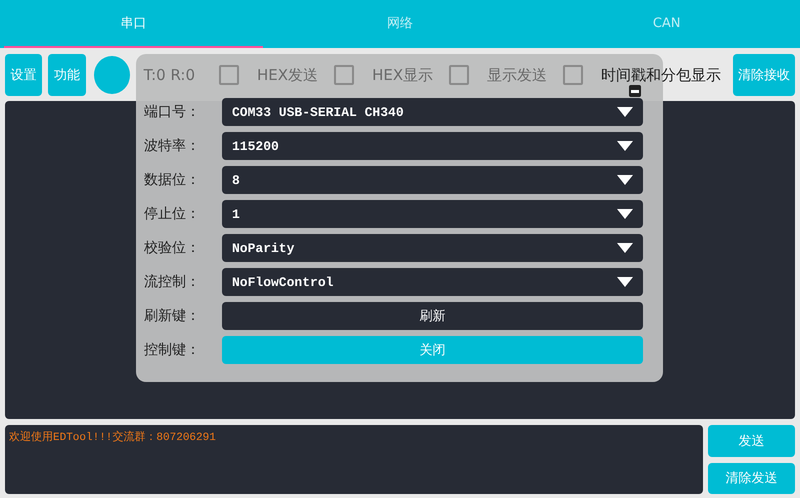  Describe the element at coordinates (172, 248) in the screenshot. I see `field-label: 校验位：` at that location.